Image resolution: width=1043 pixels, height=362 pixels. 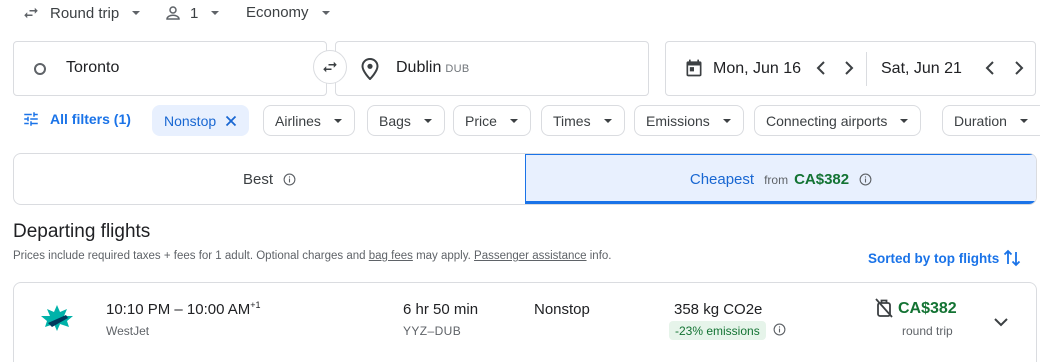 I want to click on flight-price: CA$382, so click(x=927, y=308).